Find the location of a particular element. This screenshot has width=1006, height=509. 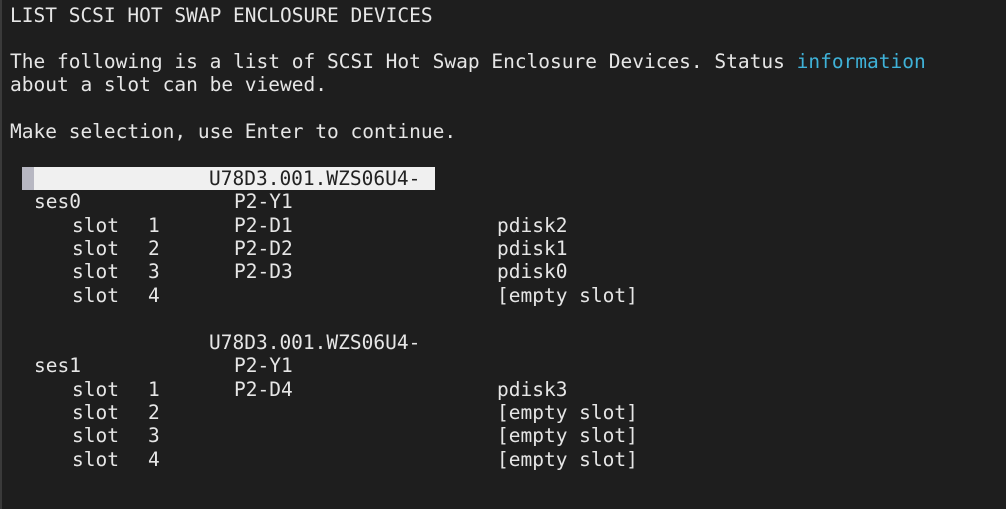

enclosure-0-selection-bar: U78D3.001.WZS06U4- is located at coordinates (228, 178).